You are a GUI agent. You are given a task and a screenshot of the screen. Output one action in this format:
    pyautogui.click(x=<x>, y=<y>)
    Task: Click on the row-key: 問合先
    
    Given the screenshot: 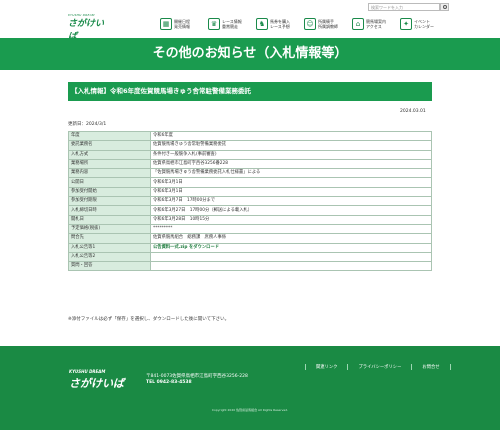 What is the action you would take?
    pyautogui.click(x=109, y=238)
    